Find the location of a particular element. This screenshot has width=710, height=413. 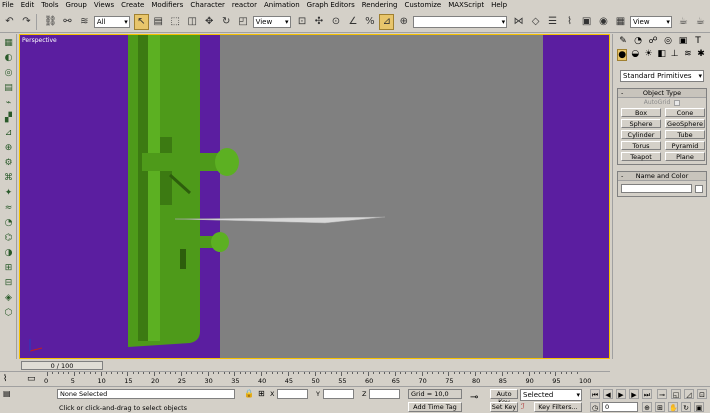

tube-button: Tube is located at coordinates (685, 134).